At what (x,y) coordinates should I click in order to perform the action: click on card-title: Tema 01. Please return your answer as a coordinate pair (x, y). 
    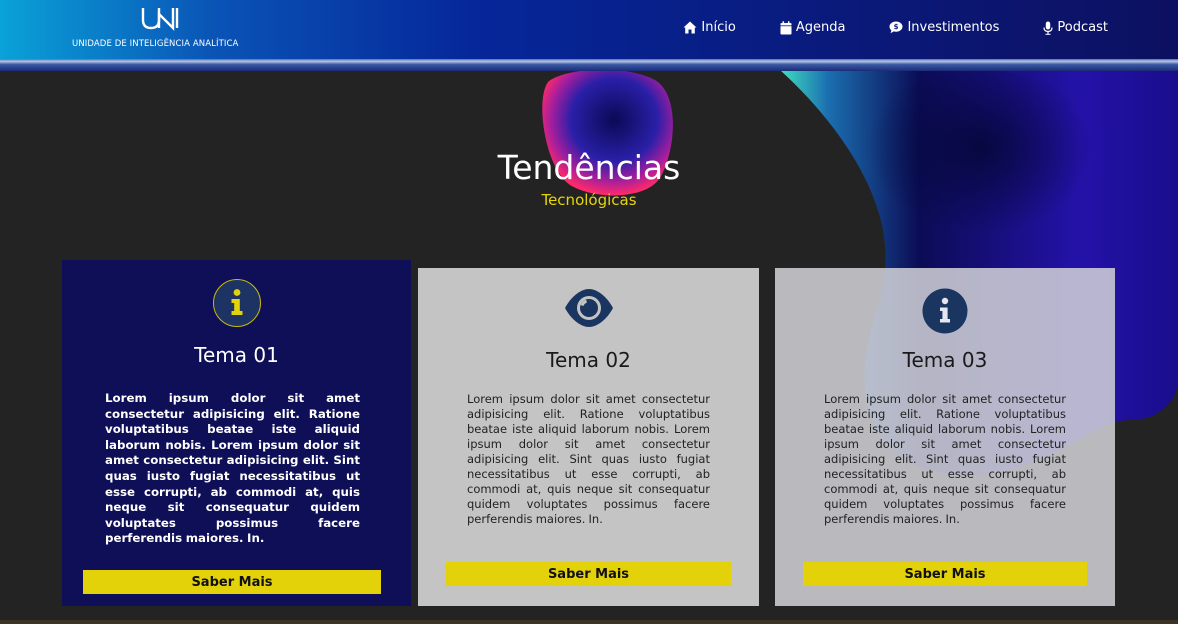
    Looking at the image, I should click on (236, 355).